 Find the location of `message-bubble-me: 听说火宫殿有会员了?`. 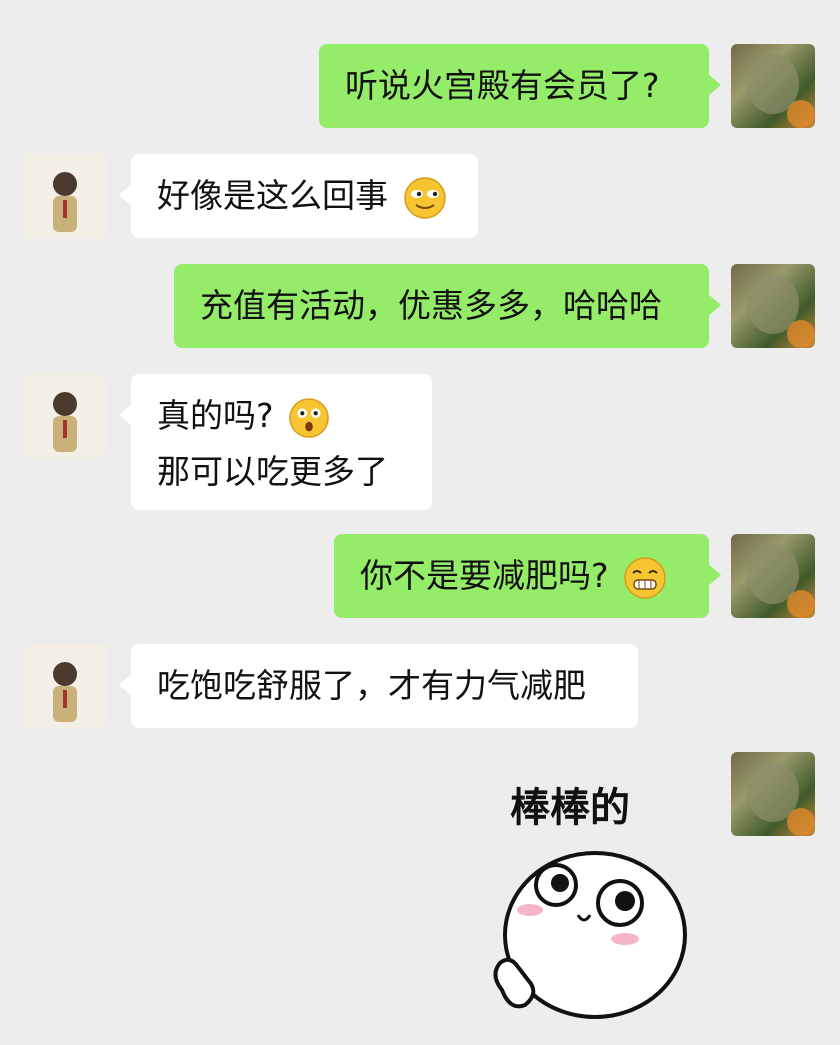

message-bubble-me: 听说火宫殿有会员了? is located at coordinates (520, 86).